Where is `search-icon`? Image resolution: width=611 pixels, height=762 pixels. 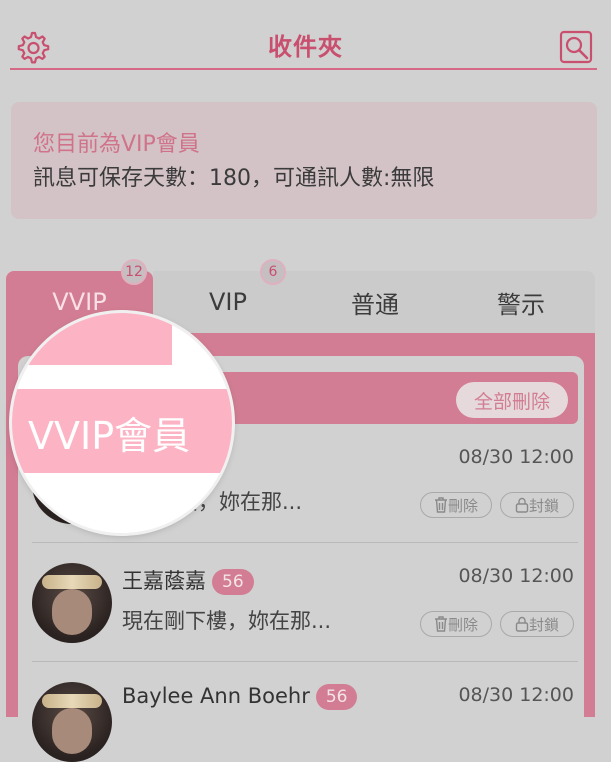
search-icon is located at coordinates (576, 47).